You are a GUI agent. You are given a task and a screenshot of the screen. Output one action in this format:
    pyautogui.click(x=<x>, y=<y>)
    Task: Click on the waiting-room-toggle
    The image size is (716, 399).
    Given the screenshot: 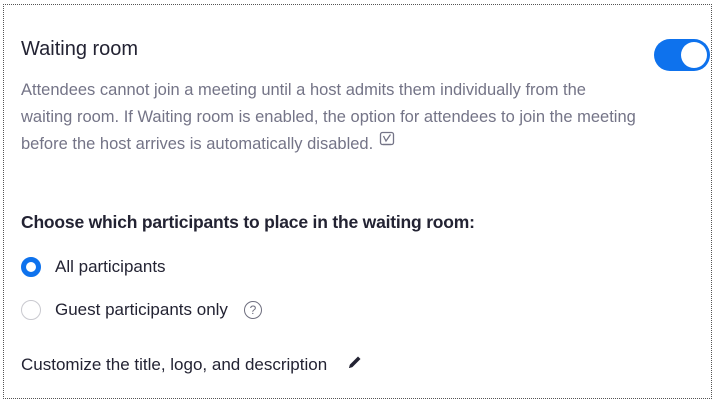 What is the action you would take?
    pyautogui.click(x=682, y=55)
    